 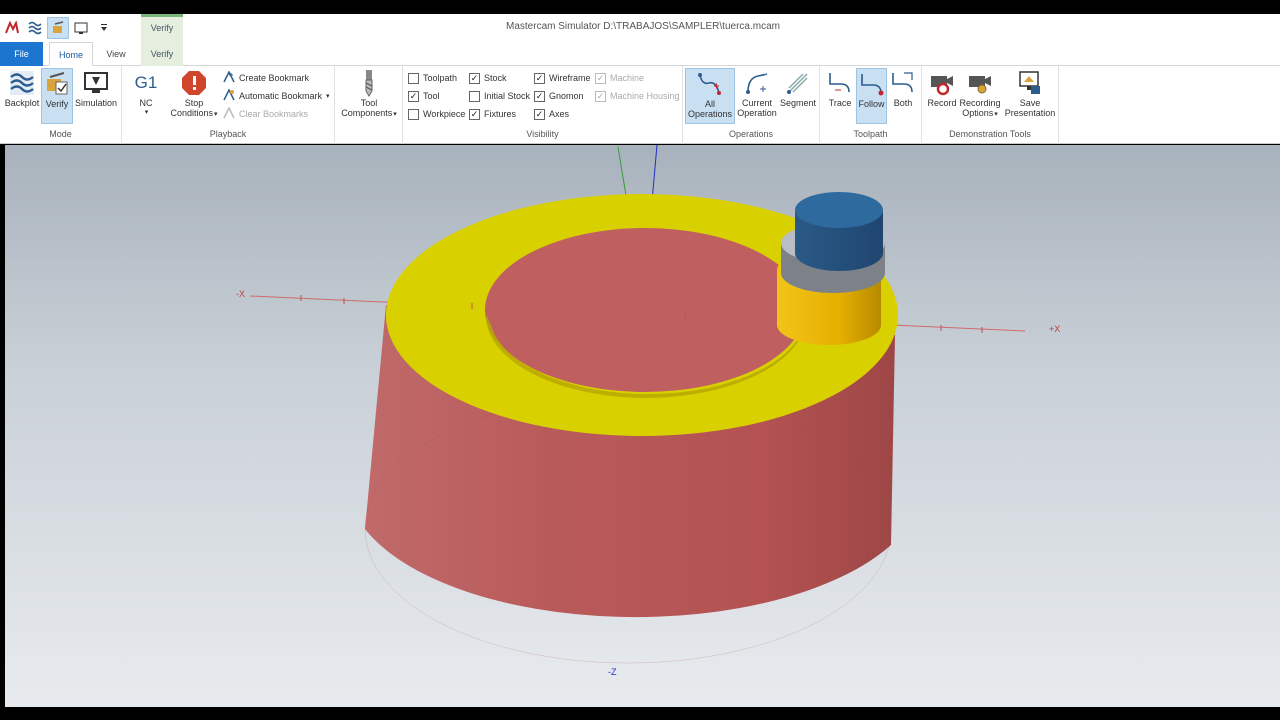 I want to click on workpiece-check, so click(x=413, y=114).